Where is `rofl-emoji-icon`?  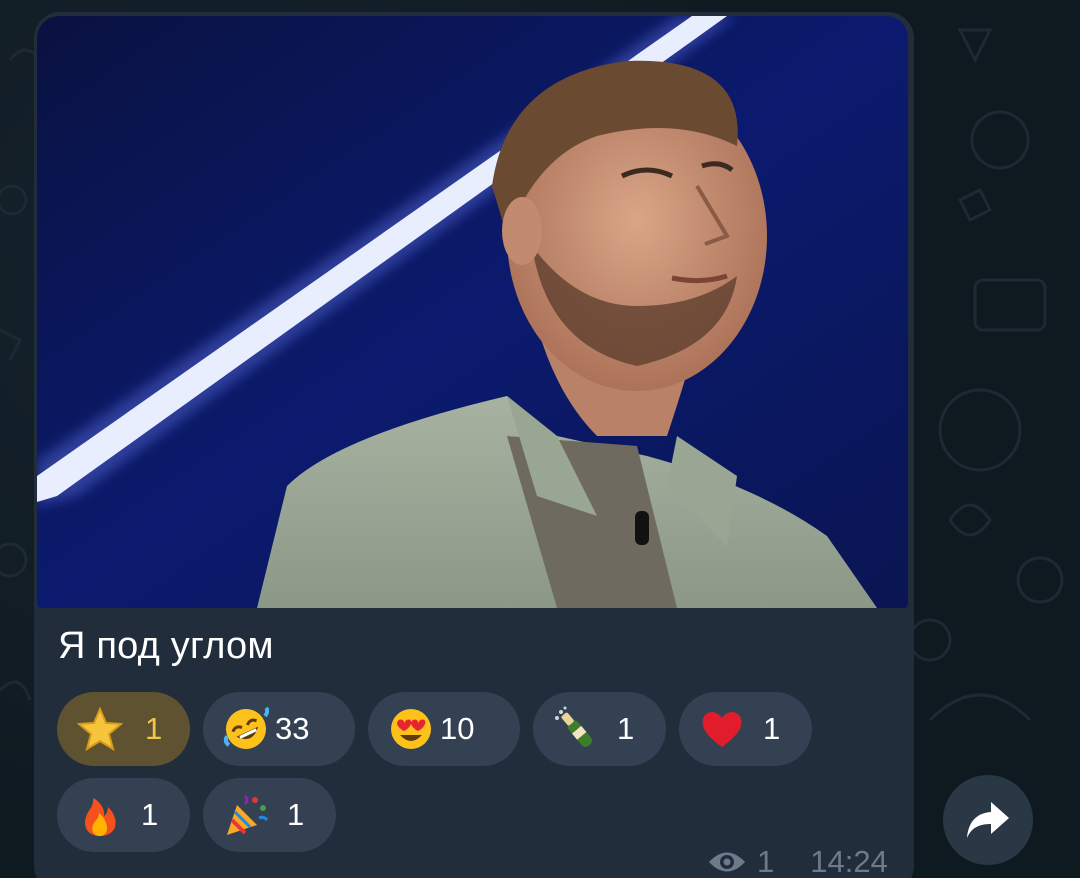 rofl-emoji-icon is located at coordinates (246, 727).